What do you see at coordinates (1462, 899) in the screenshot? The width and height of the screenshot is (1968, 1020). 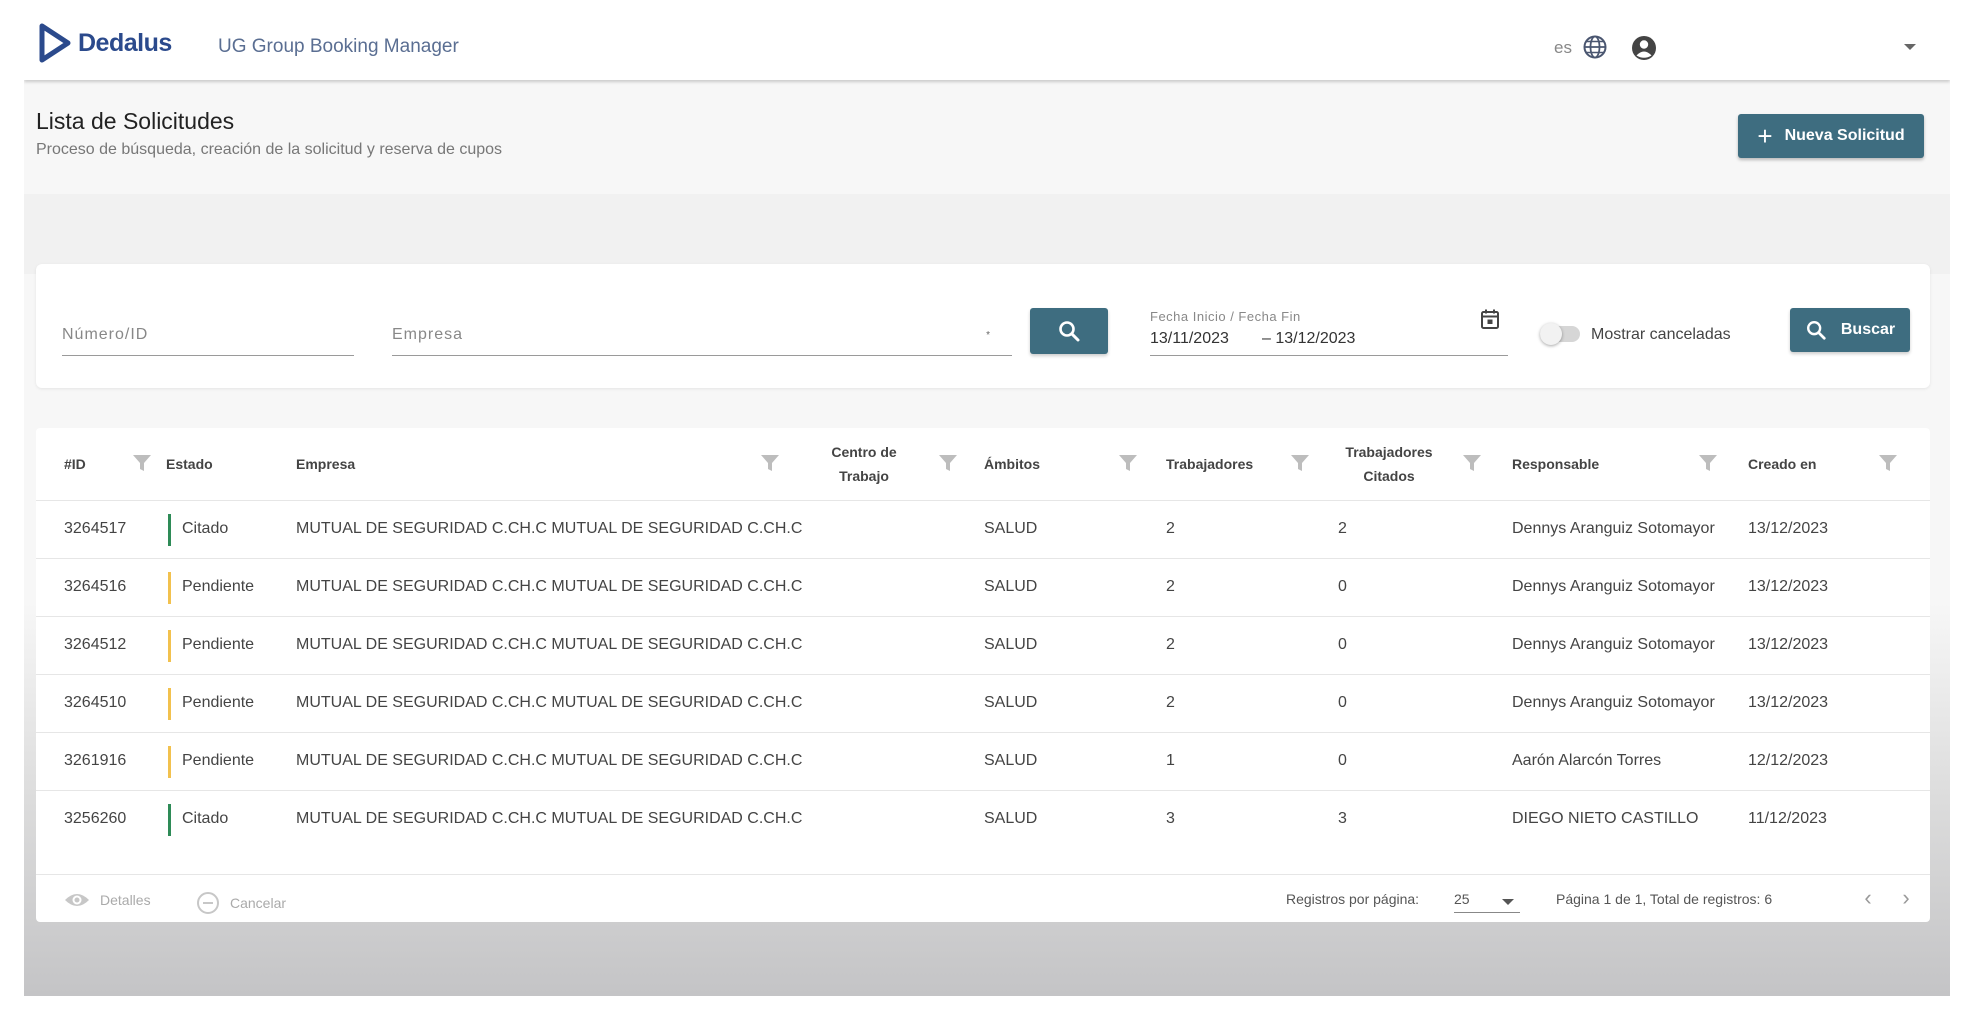 I see `rows-per-page-value: 25` at bounding box center [1462, 899].